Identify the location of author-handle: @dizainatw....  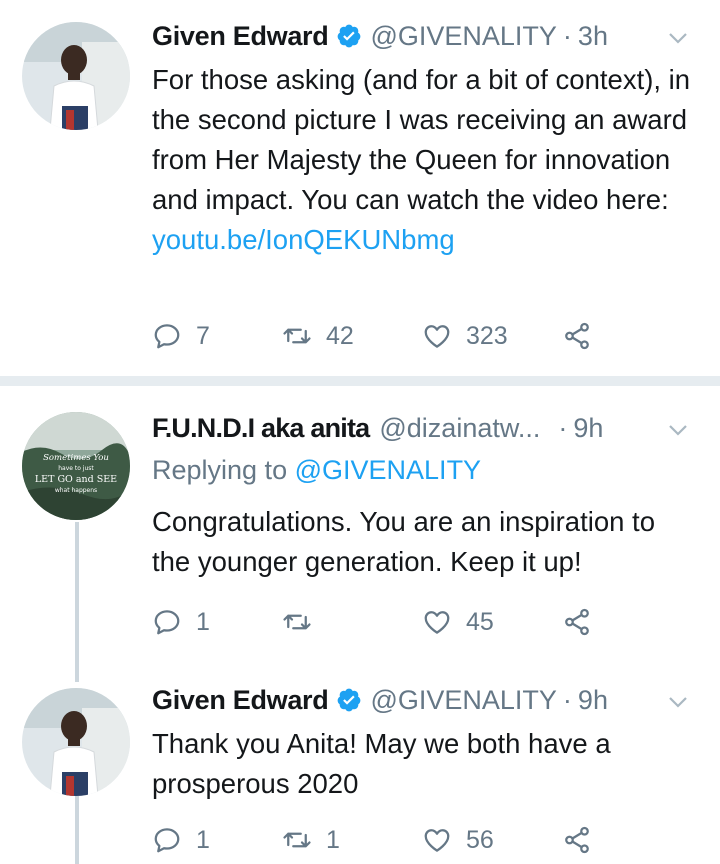
(459, 428).